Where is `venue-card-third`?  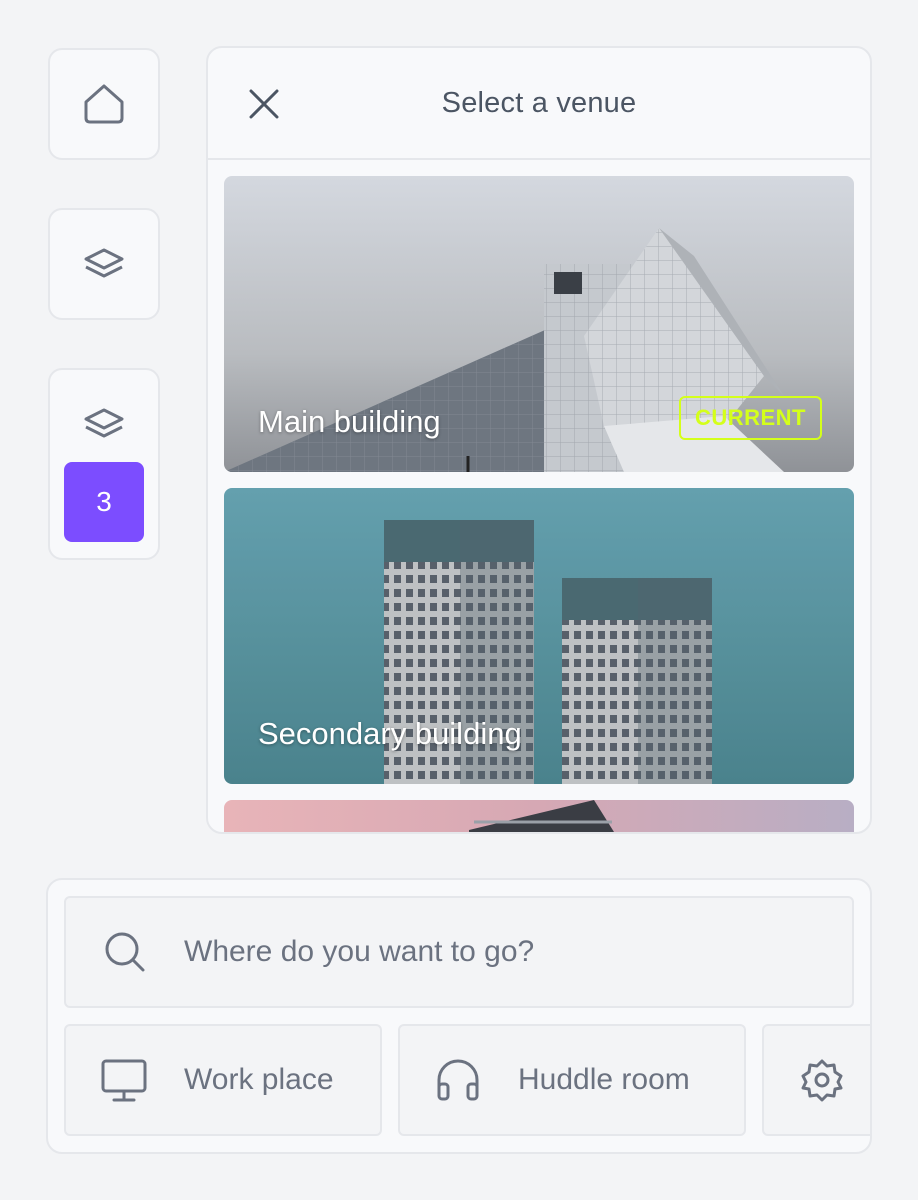
venue-card-third is located at coordinates (539, 816).